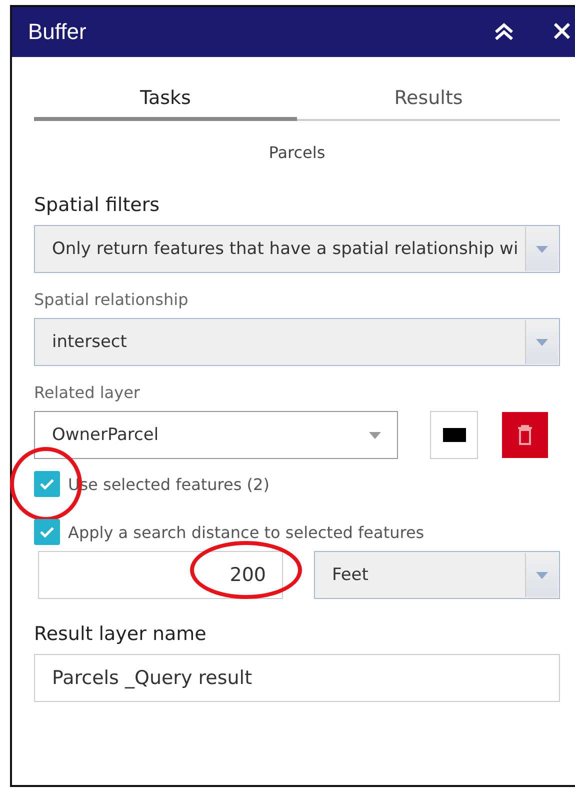  What do you see at coordinates (246, 532) in the screenshot?
I see `checkbox-label: Apply a search distance to selected features` at bounding box center [246, 532].